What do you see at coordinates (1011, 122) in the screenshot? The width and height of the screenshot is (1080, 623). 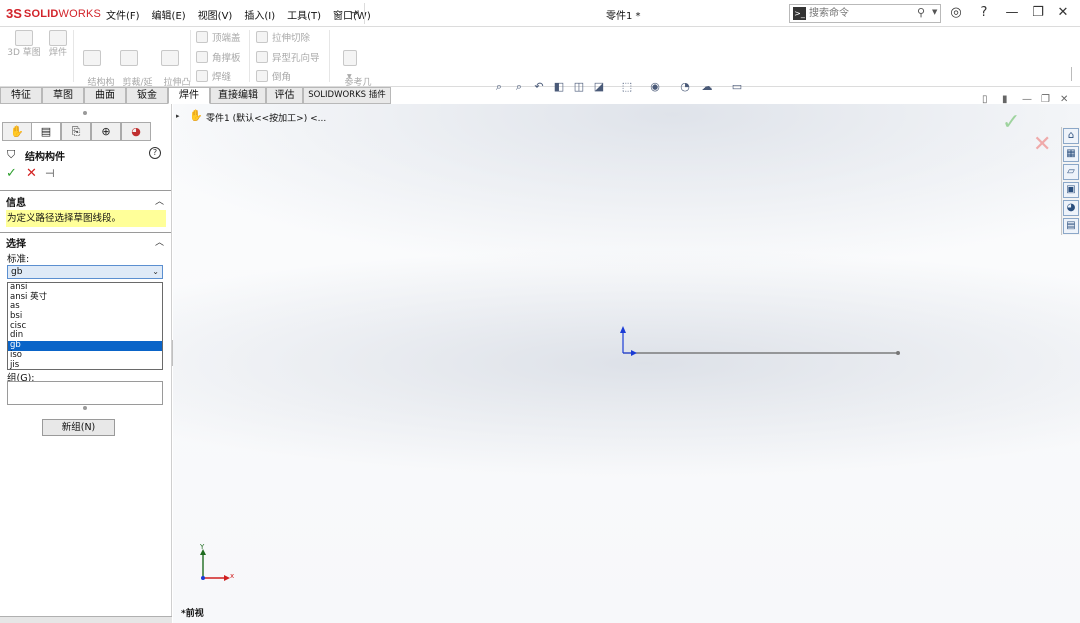 I see `confirmation-ok-icon: ✓` at bounding box center [1011, 122].